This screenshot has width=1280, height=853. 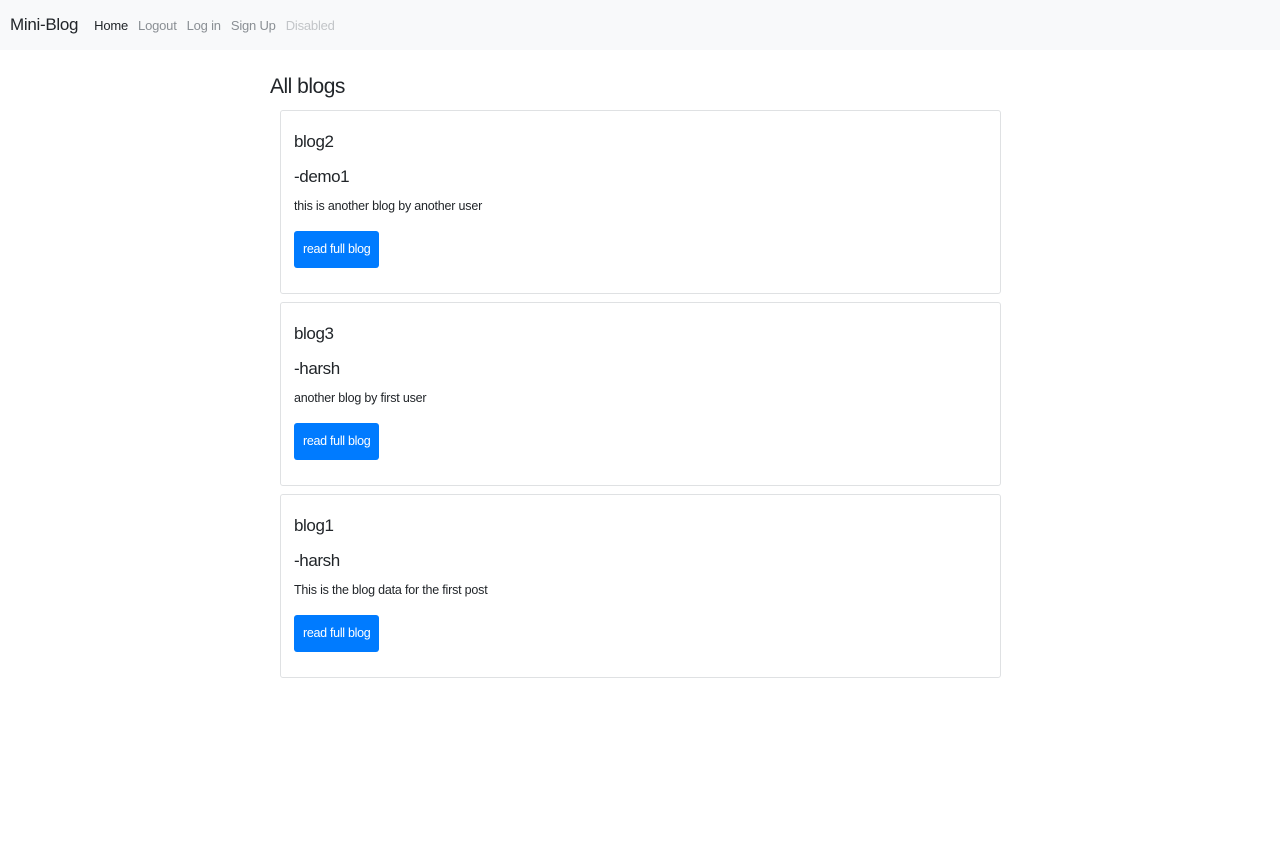 What do you see at coordinates (314, 333) in the screenshot?
I see `blog-title: blog3` at bounding box center [314, 333].